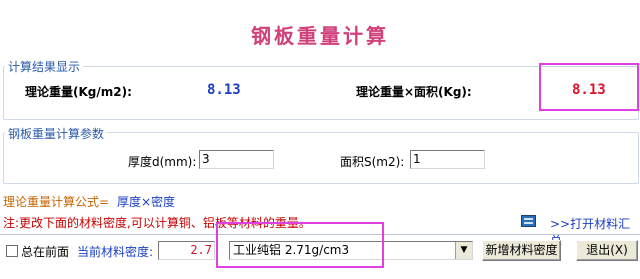 This screenshot has height=279, width=640. I want to click on exit-button: 退出(X), so click(607, 250).